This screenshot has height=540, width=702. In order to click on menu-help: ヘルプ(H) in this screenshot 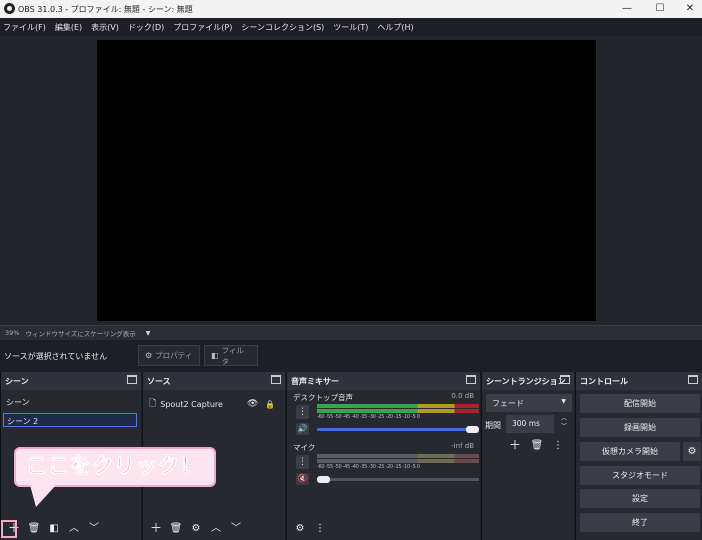, I will do `click(395, 27)`.